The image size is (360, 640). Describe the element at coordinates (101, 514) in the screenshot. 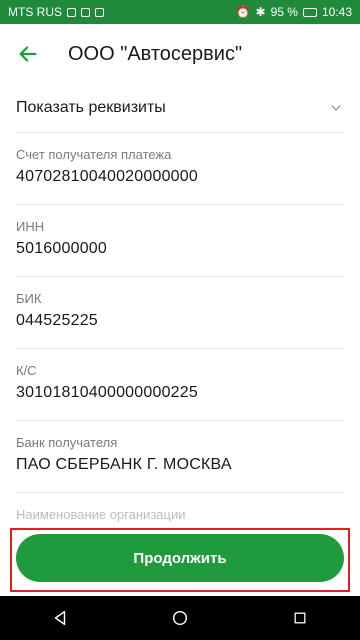

I see `field-label: Наименование организации` at that location.